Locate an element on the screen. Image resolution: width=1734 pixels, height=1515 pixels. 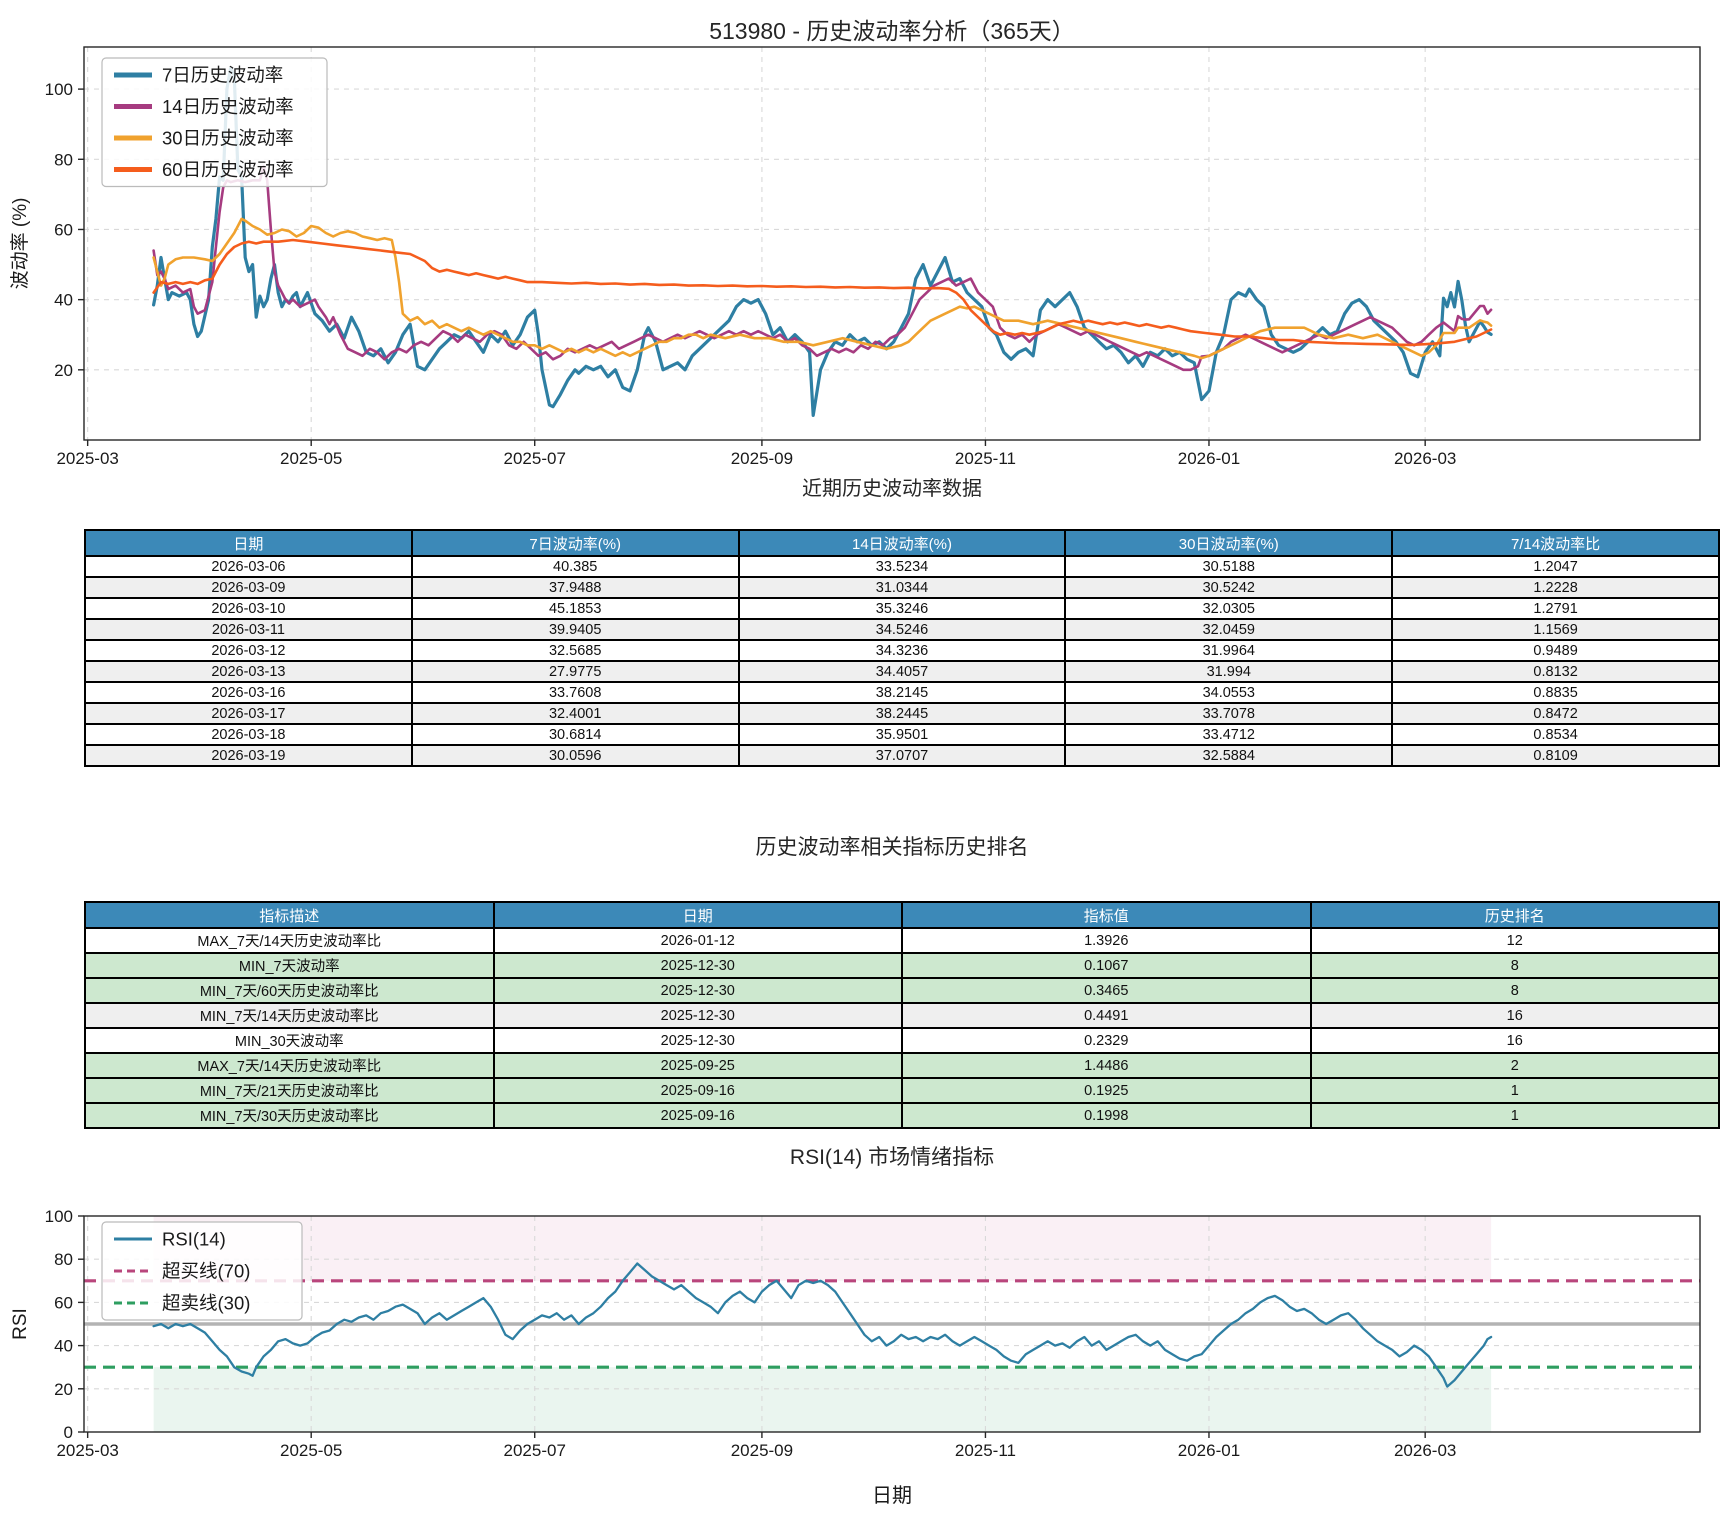
column-header: 30日波动率(%) is located at coordinates (1229, 543).